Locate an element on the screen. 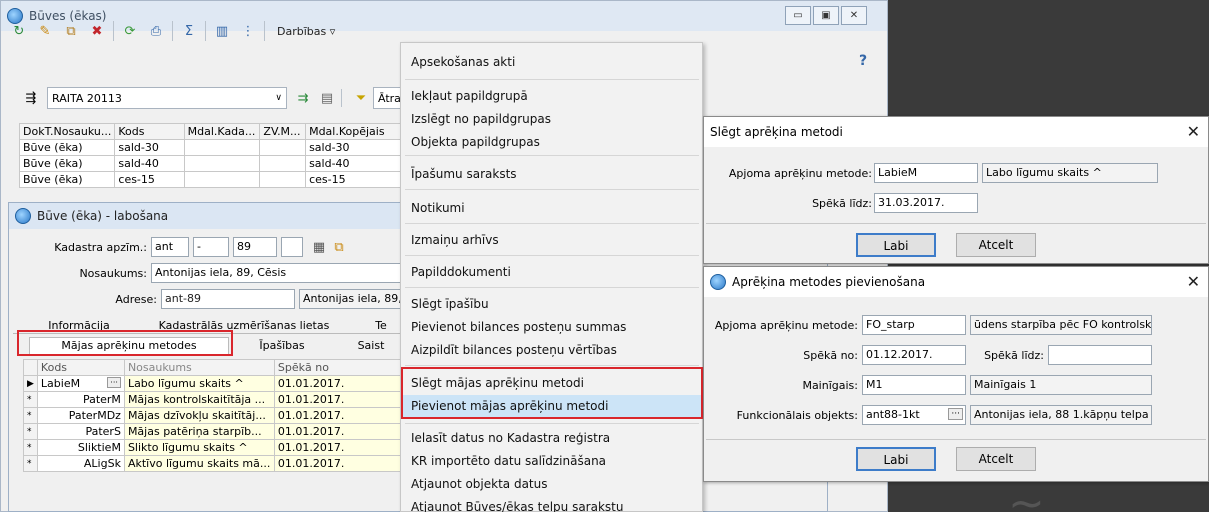 Image resolution: width=1209 pixels, height=512 pixels. nosaukums-field: Antonijas iela, 89, Cēsis is located at coordinates (277, 273).